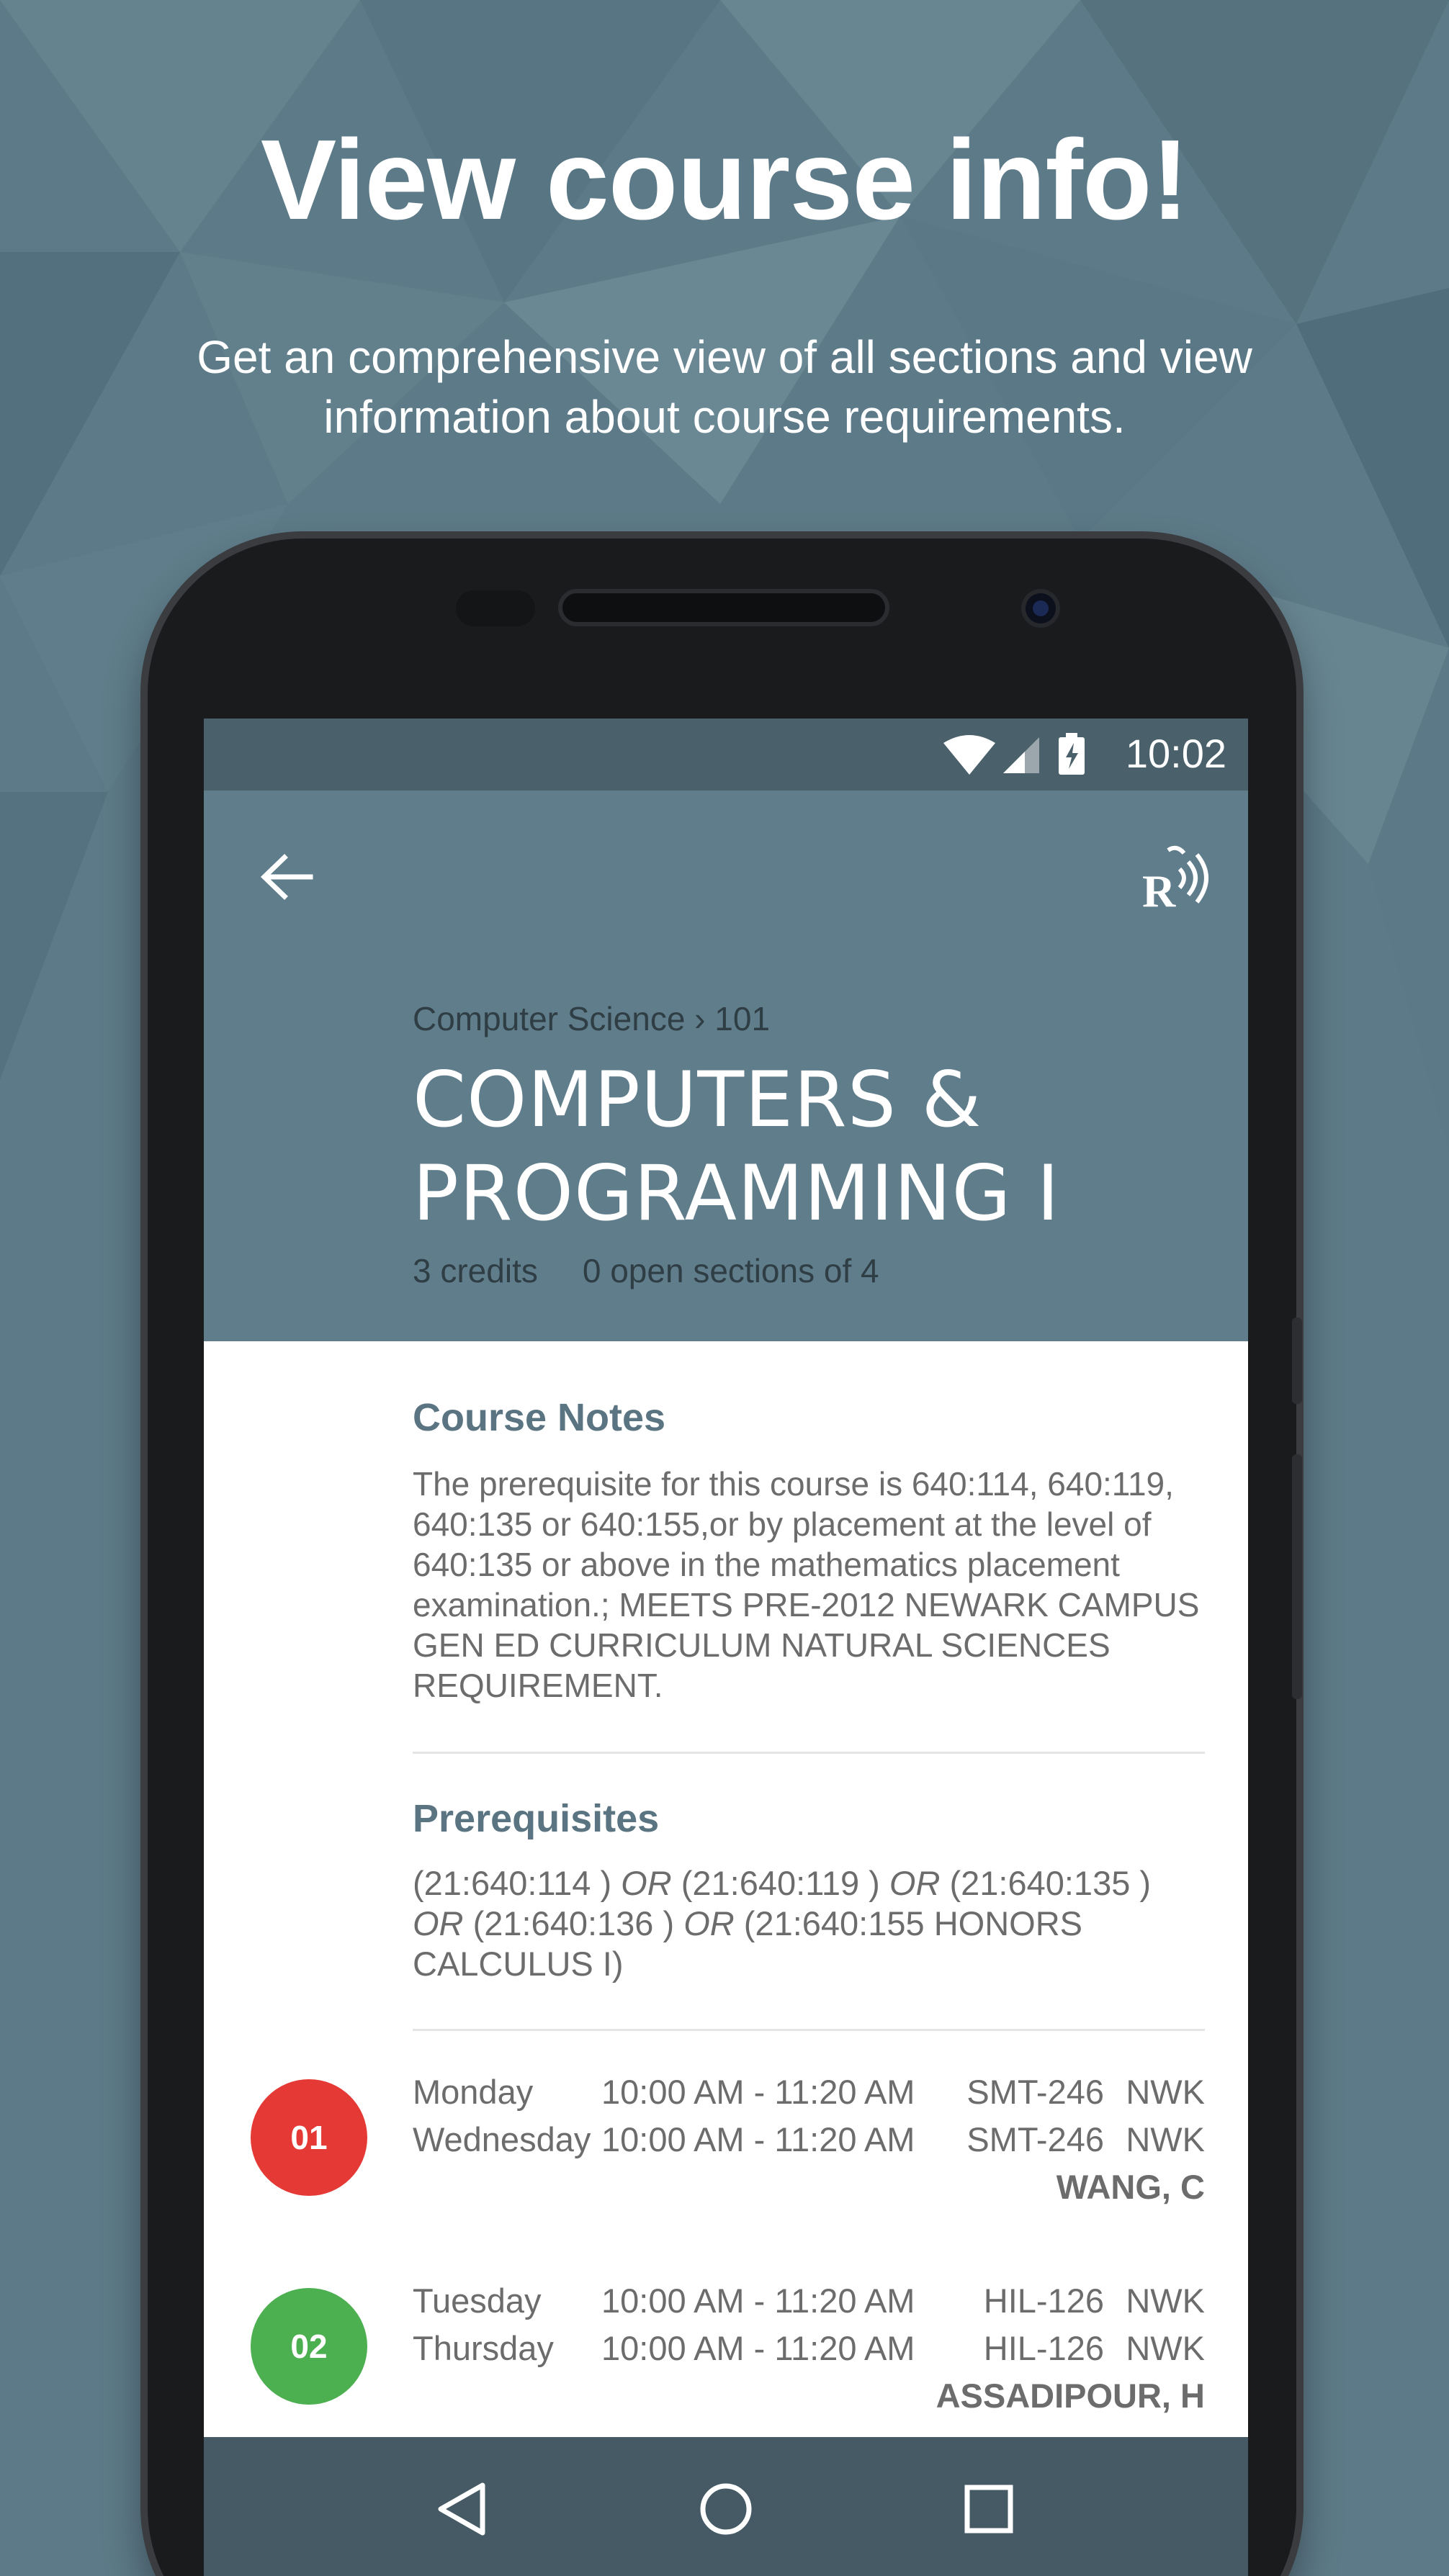 The image size is (1449, 2576). Describe the element at coordinates (1159, 891) in the screenshot. I see `svg-text: R` at that location.